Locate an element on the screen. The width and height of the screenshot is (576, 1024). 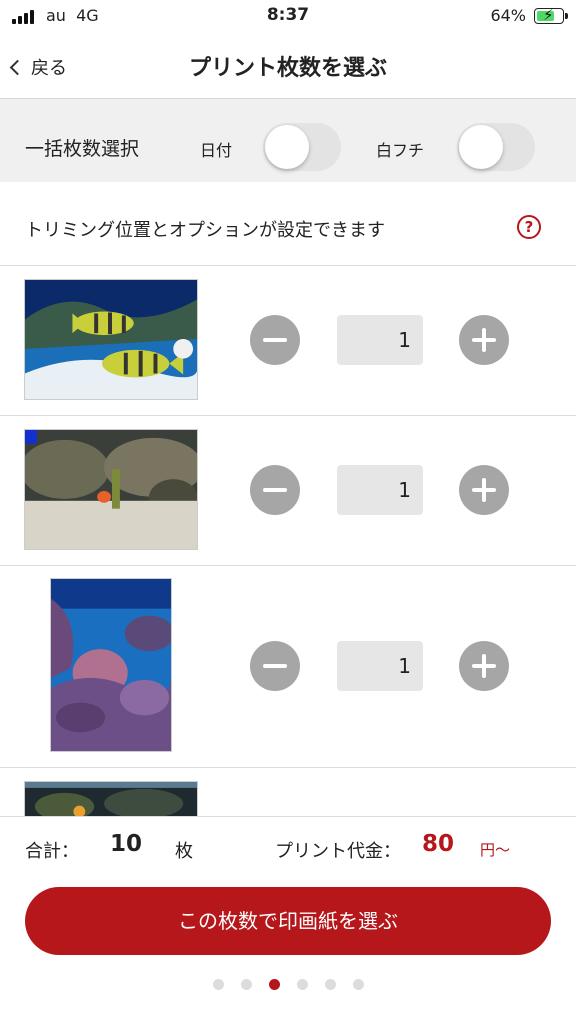
white-border-toggle is located at coordinates (496, 147).